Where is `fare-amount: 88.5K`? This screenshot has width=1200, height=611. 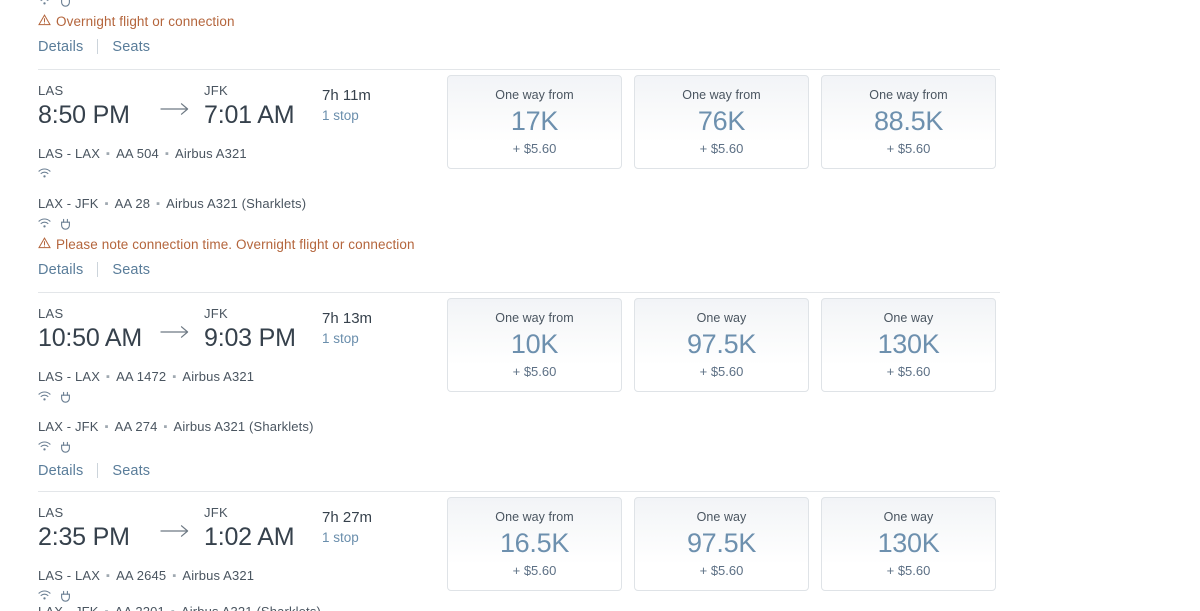
fare-amount: 88.5K is located at coordinates (908, 120).